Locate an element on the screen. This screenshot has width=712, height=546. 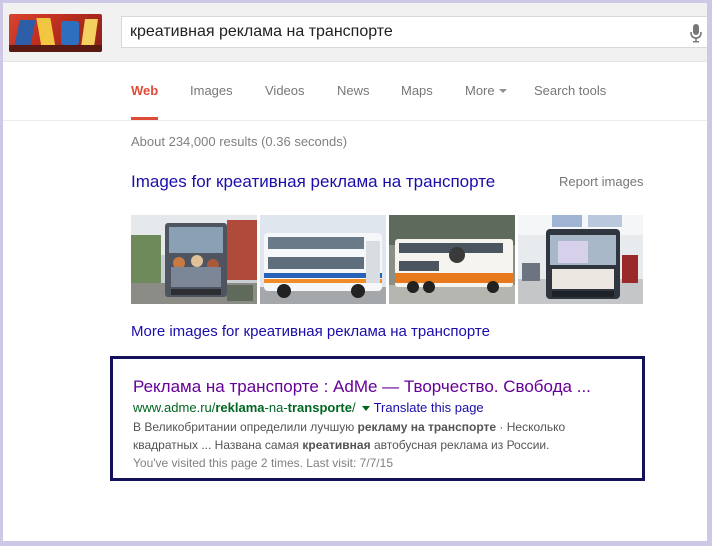
result-url-keyword: reklama is located at coordinates (240, 407).